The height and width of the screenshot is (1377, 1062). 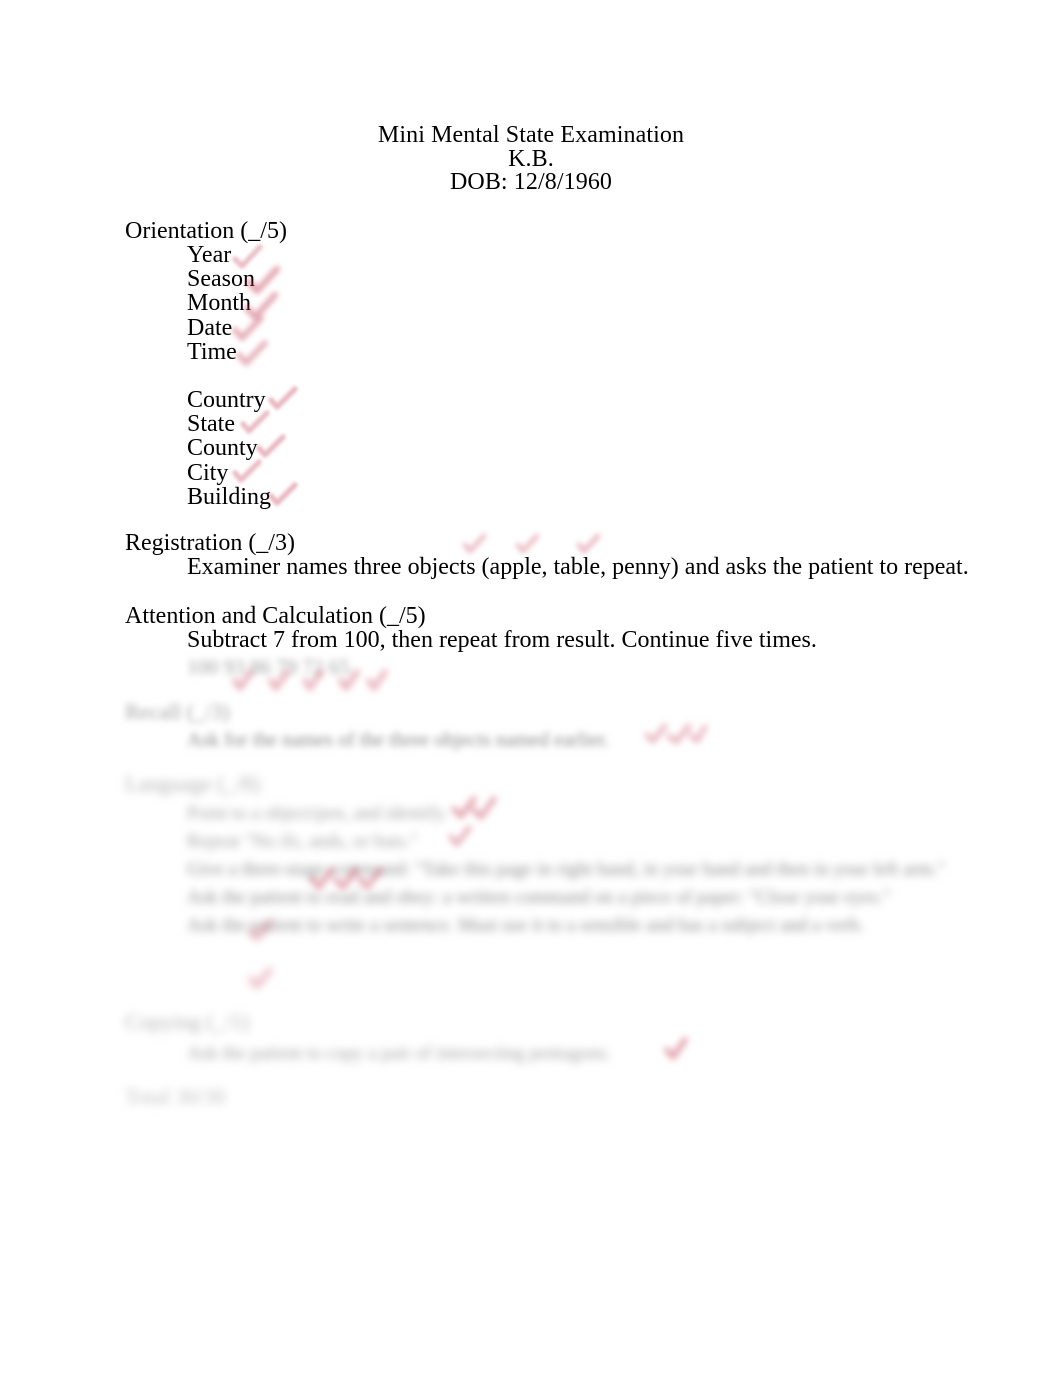 What do you see at coordinates (531, 182) in the screenshot?
I see `patient-dob: DOB: 12/8/1960` at bounding box center [531, 182].